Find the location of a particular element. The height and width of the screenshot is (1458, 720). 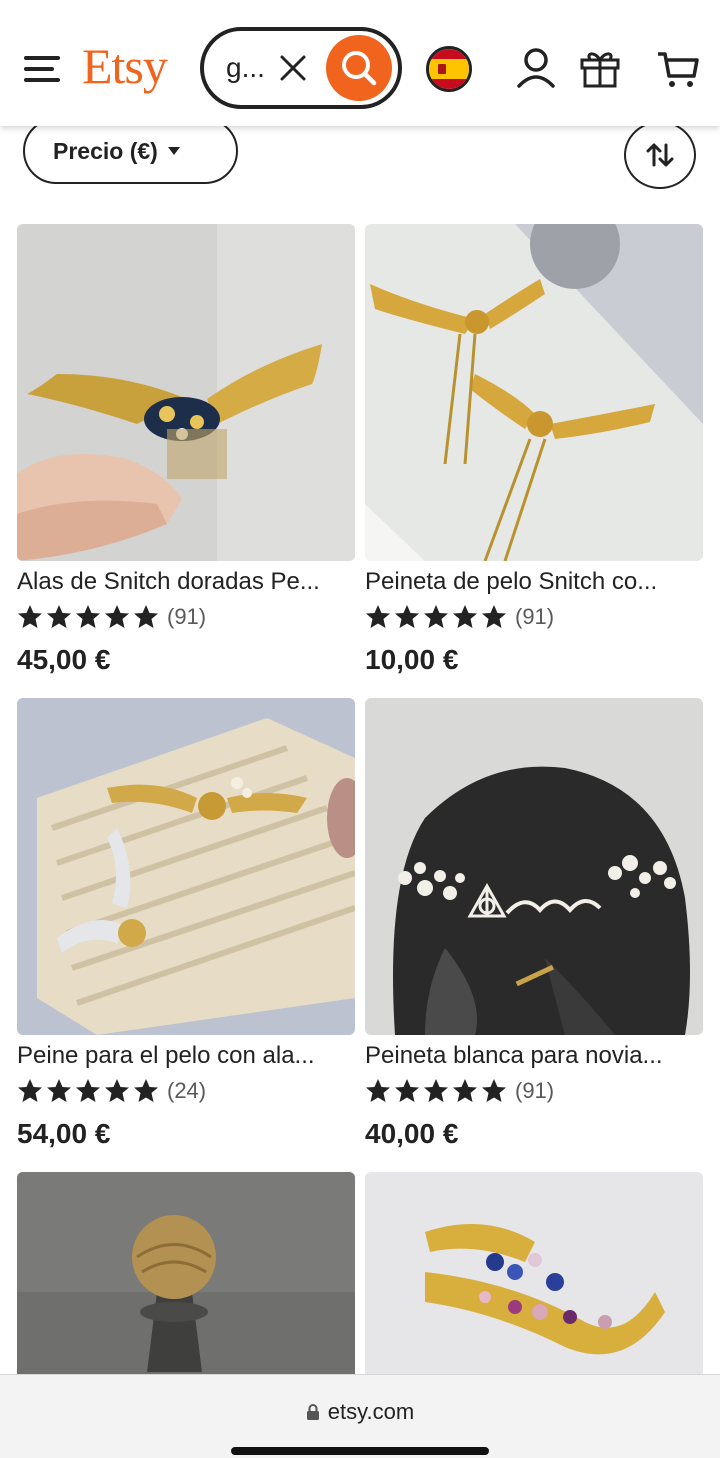

sort-arrows-icon is located at coordinates (660, 155).